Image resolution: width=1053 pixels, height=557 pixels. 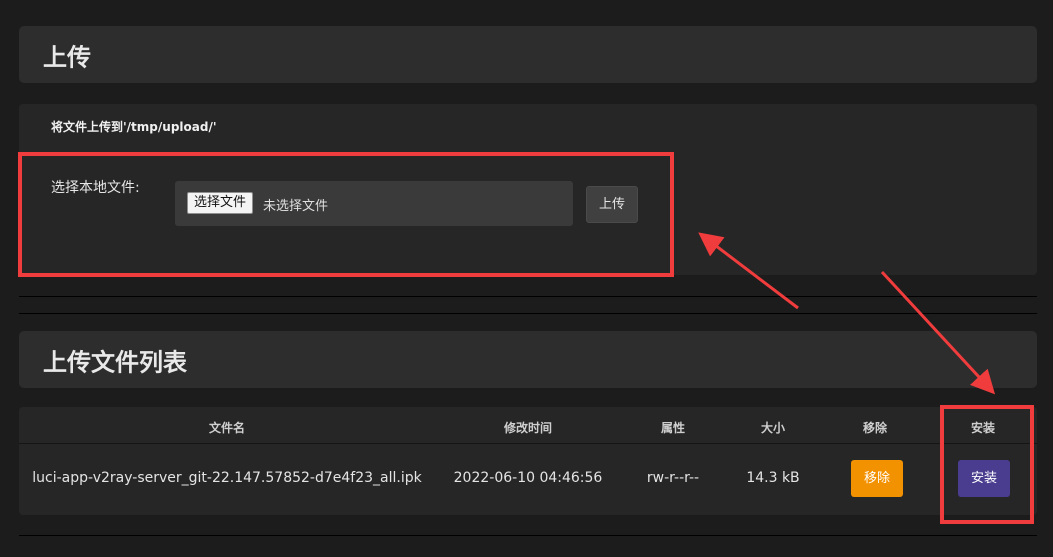 What do you see at coordinates (528, 359) in the screenshot?
I see `file-list-section-header: 上传文件列表` at bounding box center [528, 359].